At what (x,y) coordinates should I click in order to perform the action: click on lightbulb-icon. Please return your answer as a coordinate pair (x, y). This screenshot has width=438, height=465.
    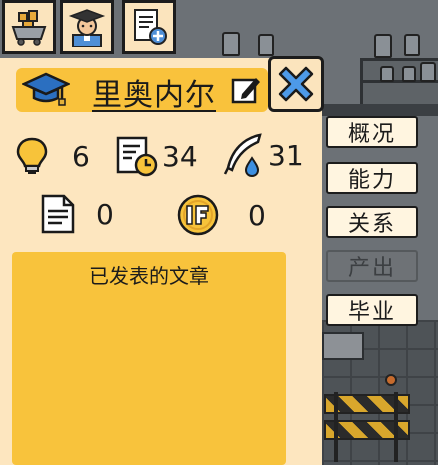
    Looking at the image, I should click on (32, 155).